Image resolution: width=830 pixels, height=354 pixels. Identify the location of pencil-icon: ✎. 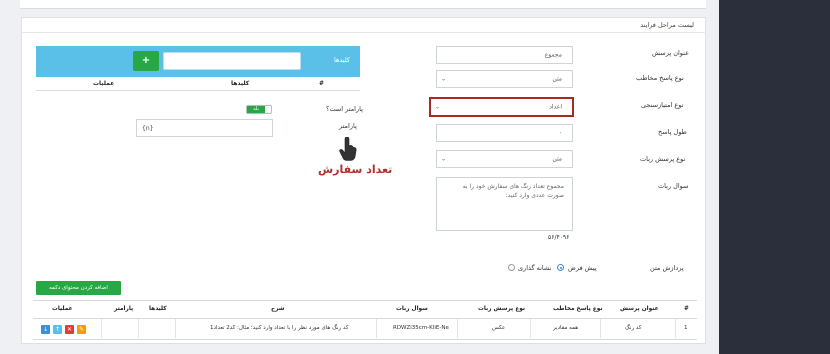
(81, 329).